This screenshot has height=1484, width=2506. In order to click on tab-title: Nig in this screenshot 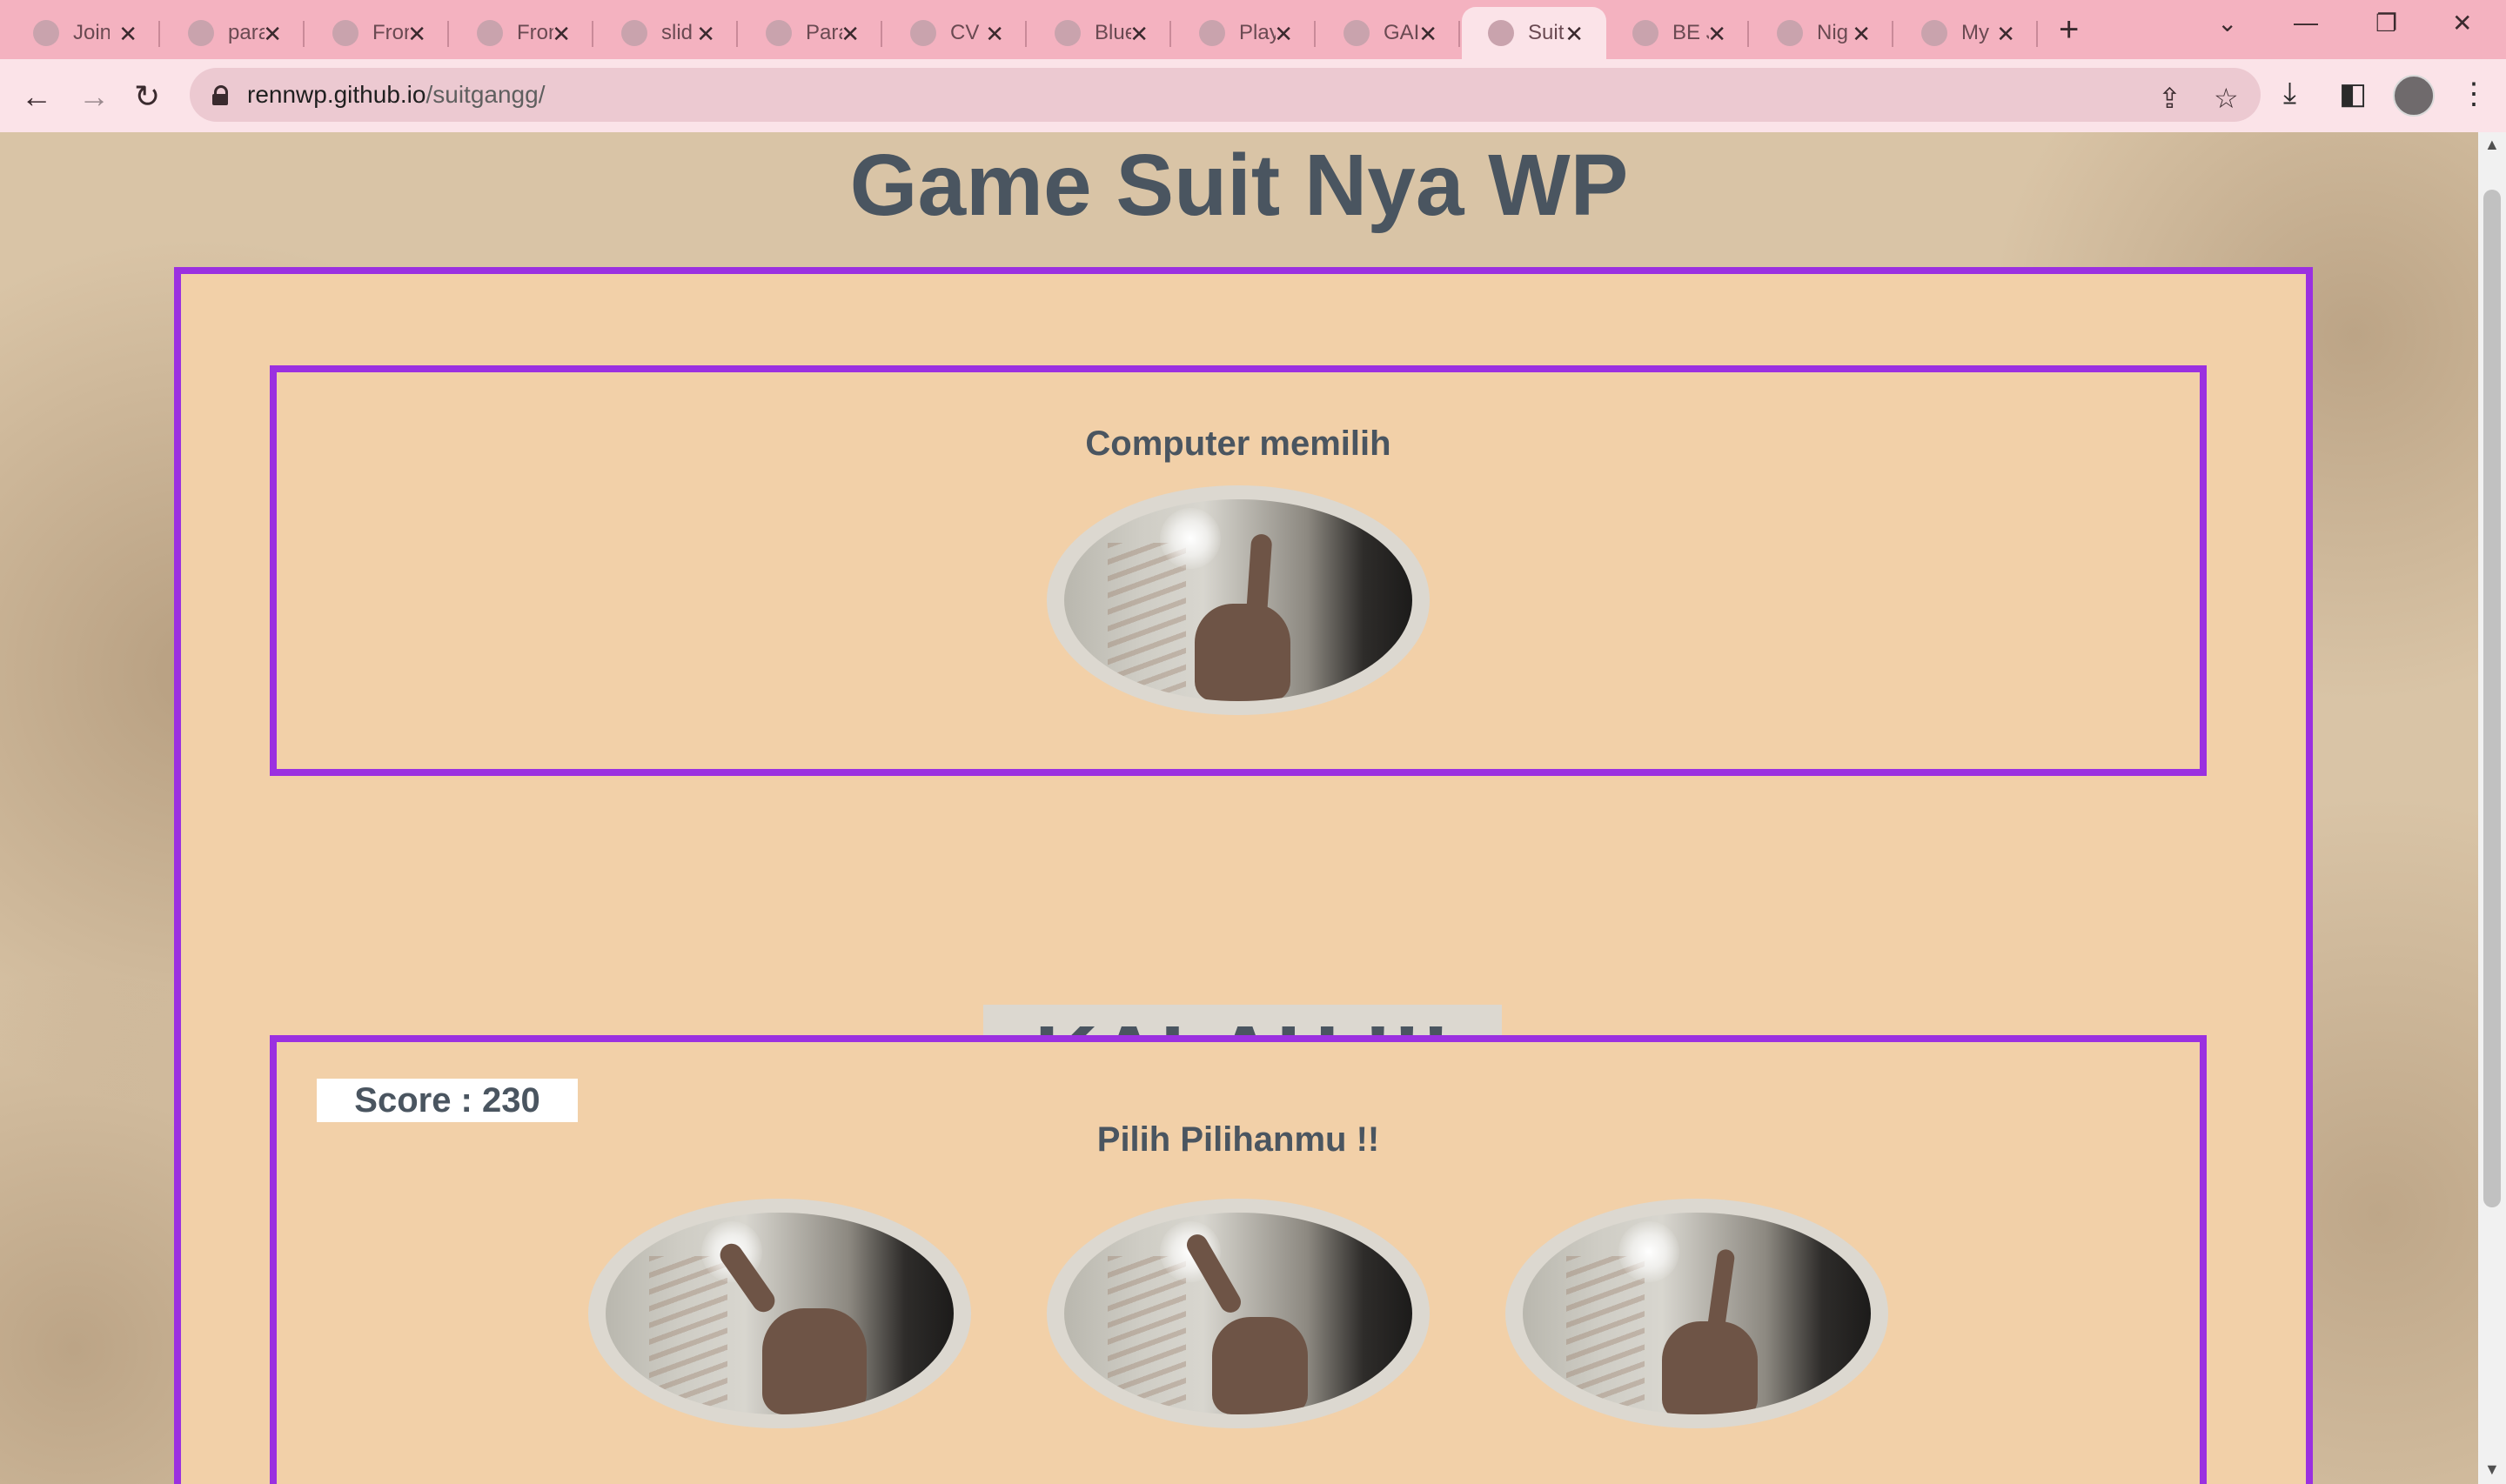, I will do `click(1833, 32)`.